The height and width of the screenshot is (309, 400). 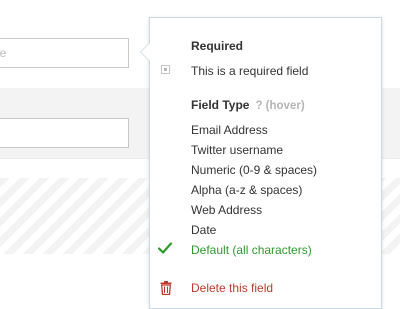 I want to click on field-type-option-date: Date, so click(x=203, y=230).